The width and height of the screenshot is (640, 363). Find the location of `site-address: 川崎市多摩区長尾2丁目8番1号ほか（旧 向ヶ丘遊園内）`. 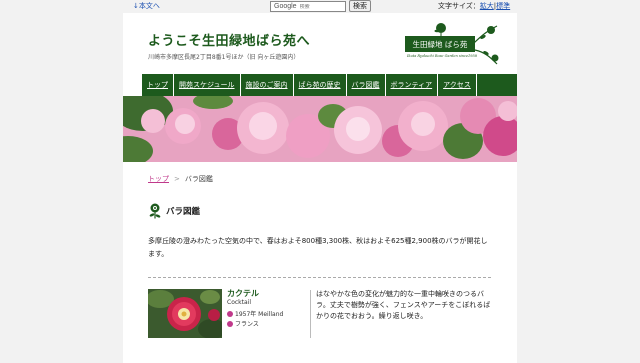

site-address: 川崎市多摩区長尾2丁目8番1号ほか（旧 向ヶ丘遊園内） is located at coordinates (224, 57).